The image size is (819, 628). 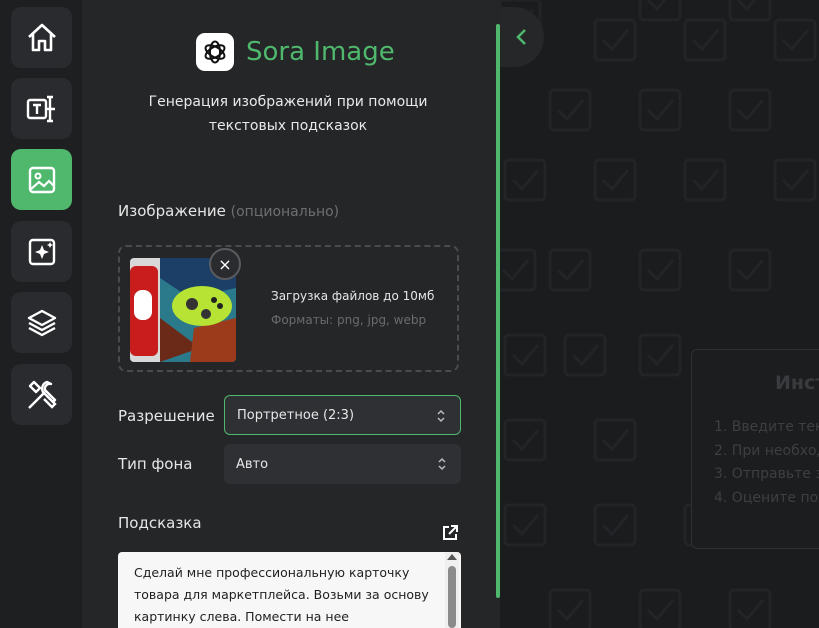 What do you see at coordinates (288, 308) in the screenshot?
I see `image-dropzone` at bounding box center [288, 308].